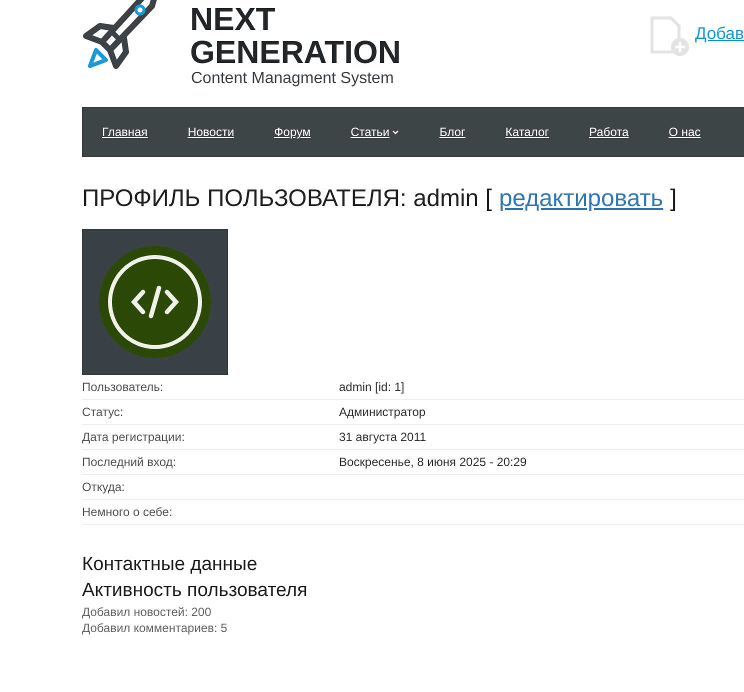 This screenshot has width=744, height=692. I want to click on activity-stat: Добавил комментариев: 5, so click(155, 628).